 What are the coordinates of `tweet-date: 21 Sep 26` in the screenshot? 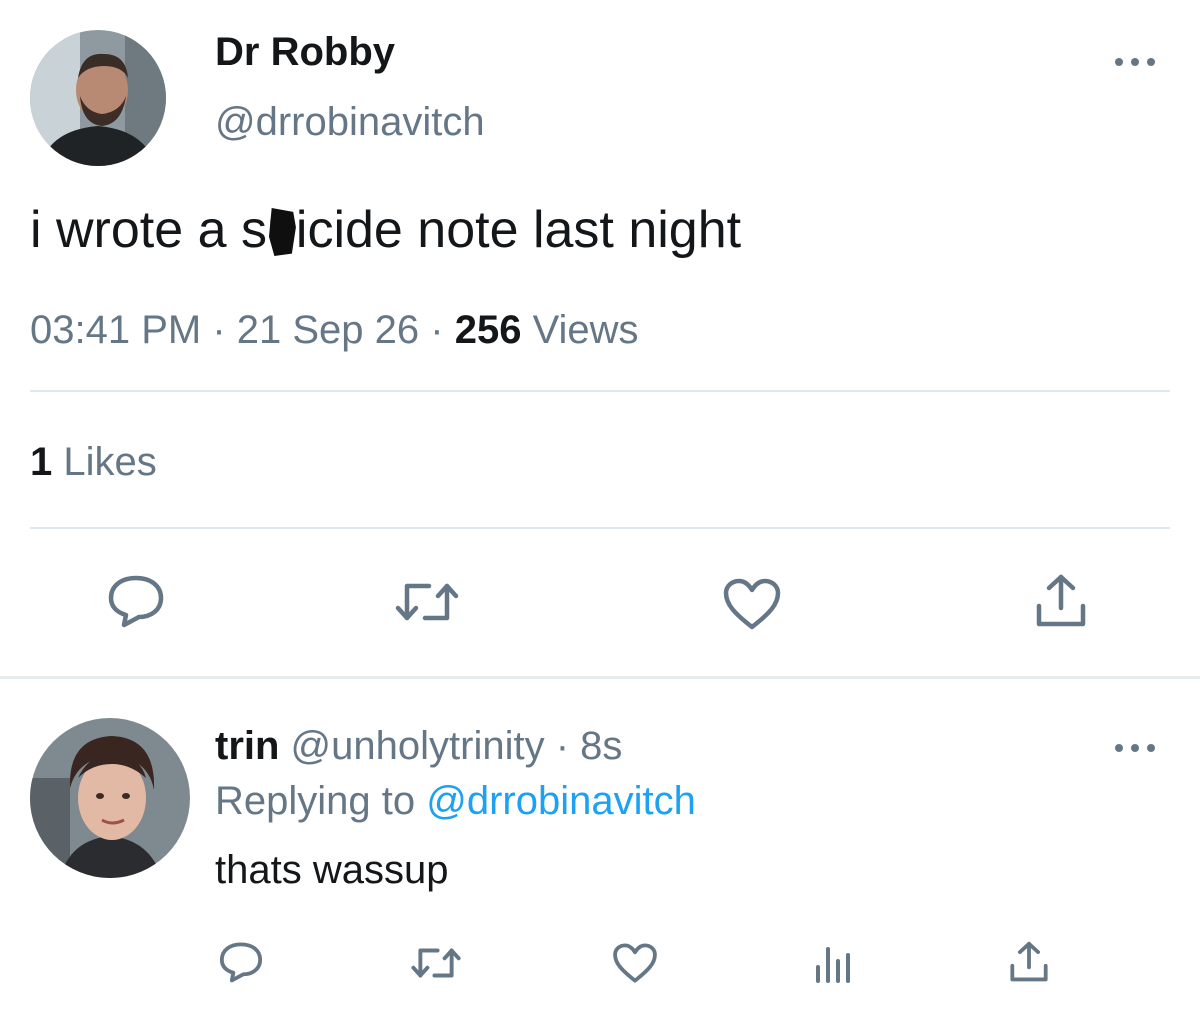 It's located at (328, 330).